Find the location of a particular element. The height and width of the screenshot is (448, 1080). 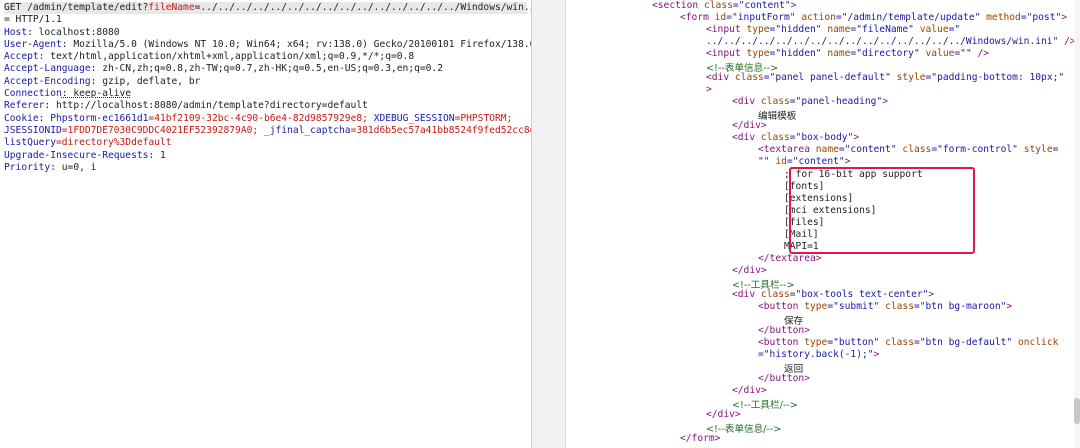

source-token: <button is located at coordinates (781, 306).